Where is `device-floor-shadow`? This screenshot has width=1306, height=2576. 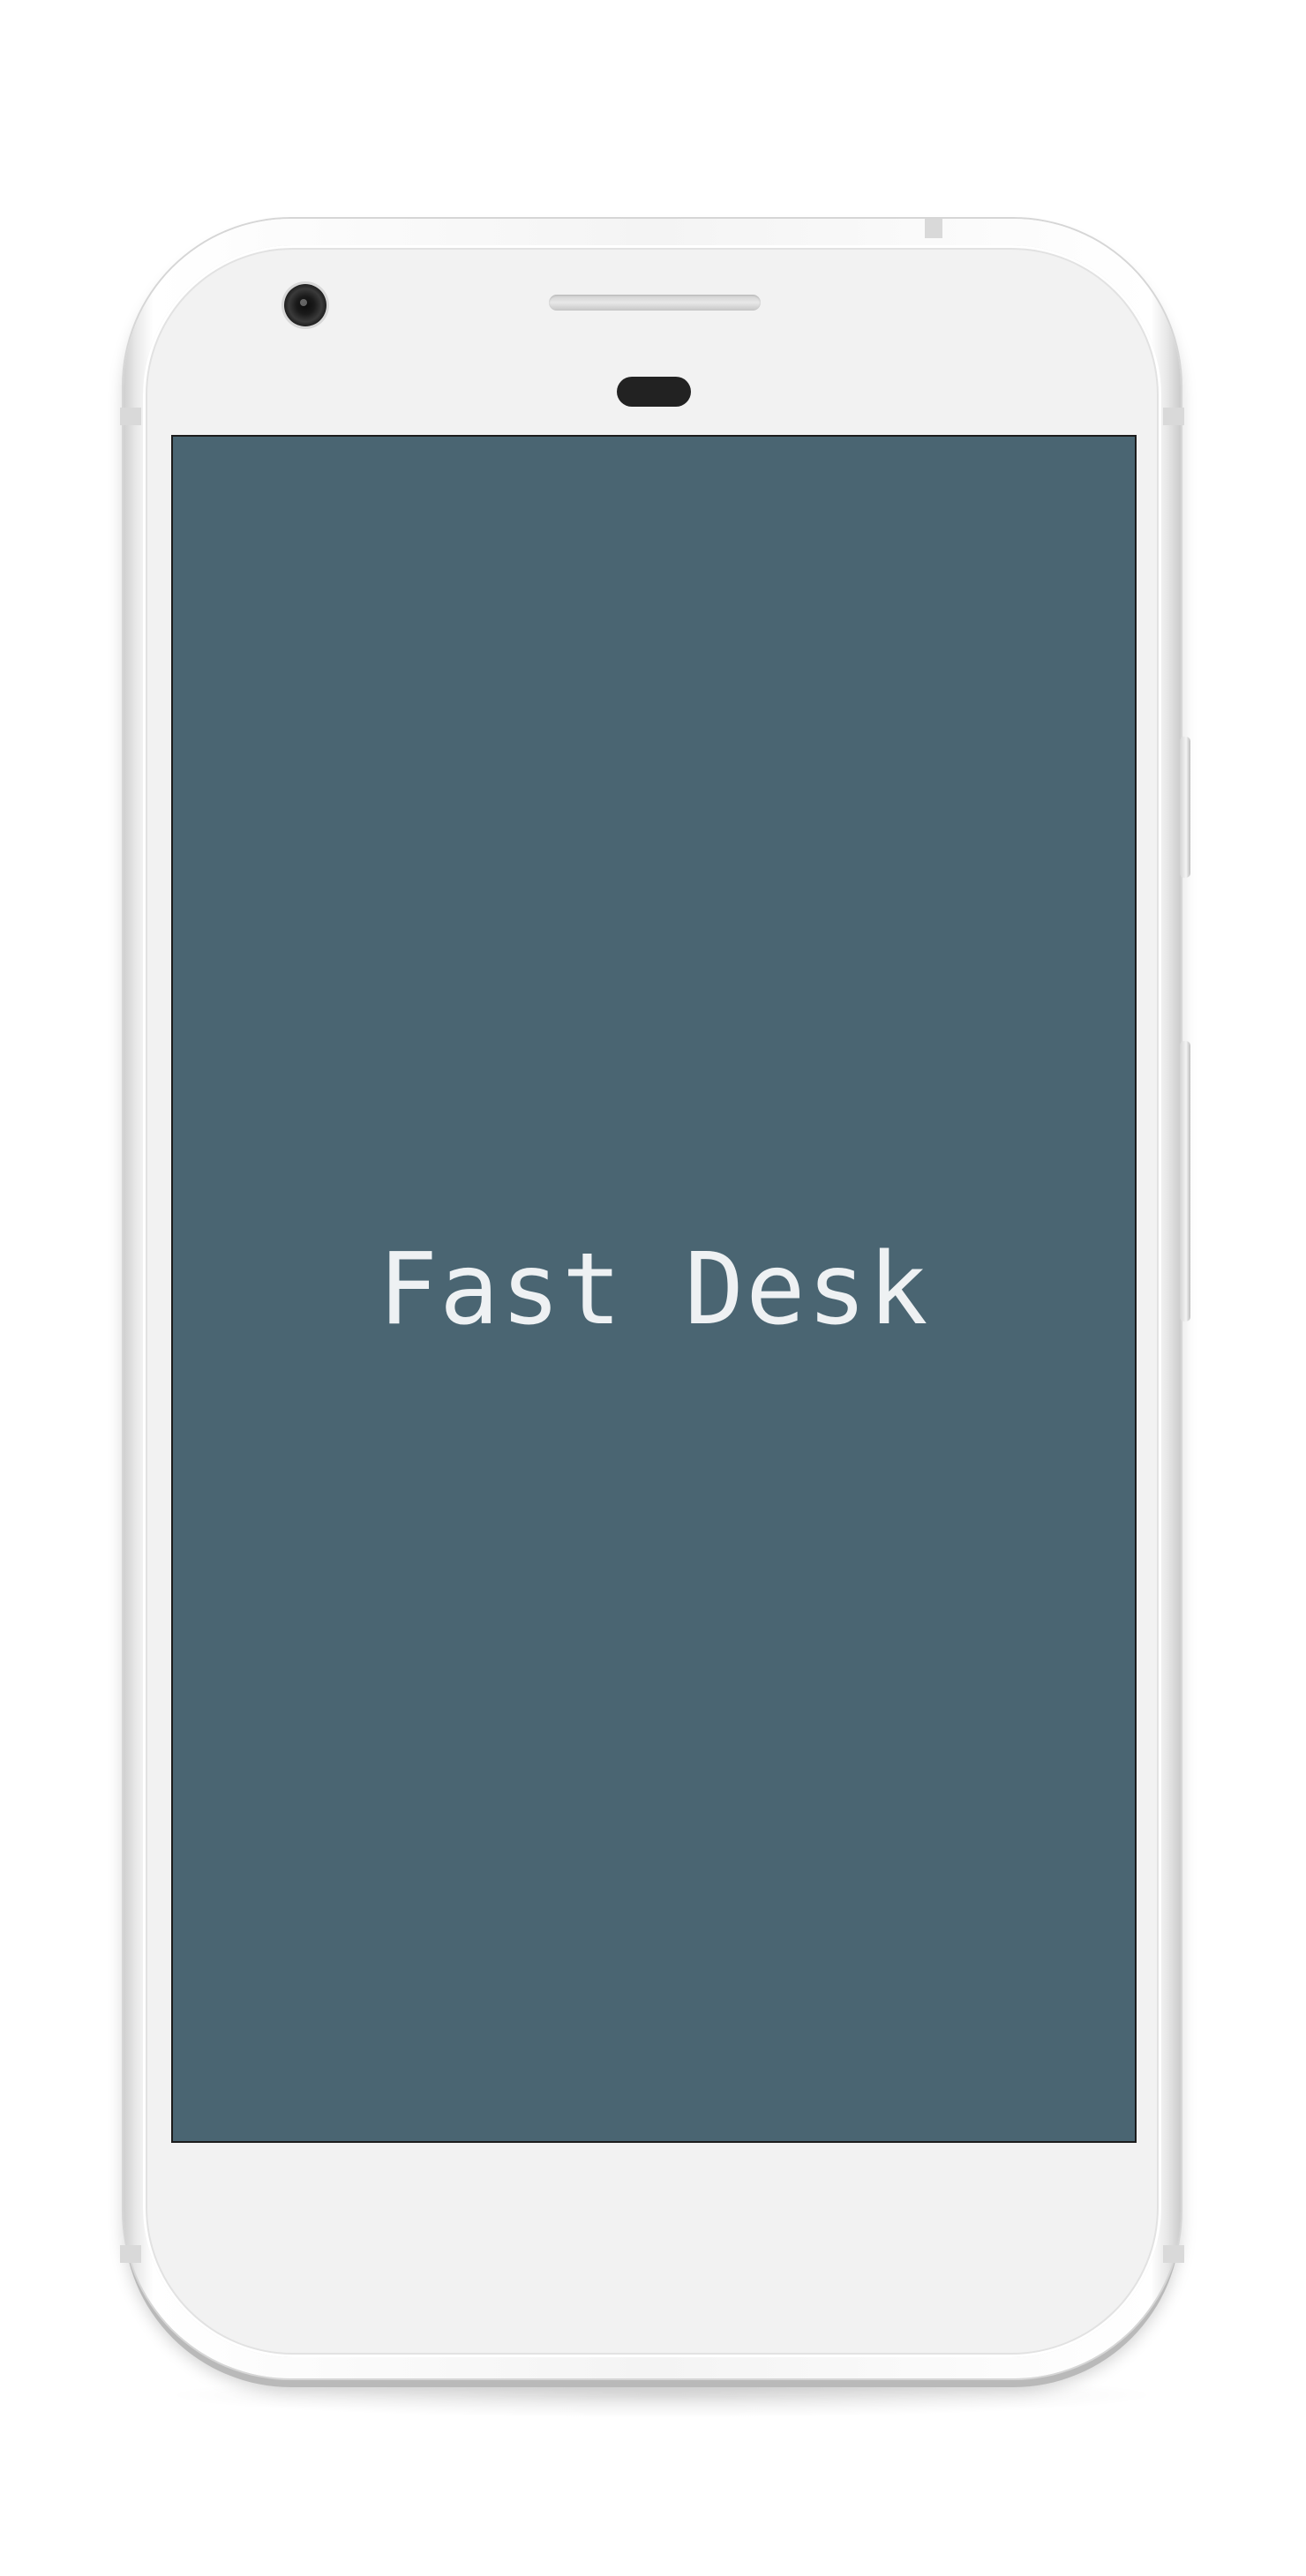 device-floor-shadow is located at coordinates (661, 2395).